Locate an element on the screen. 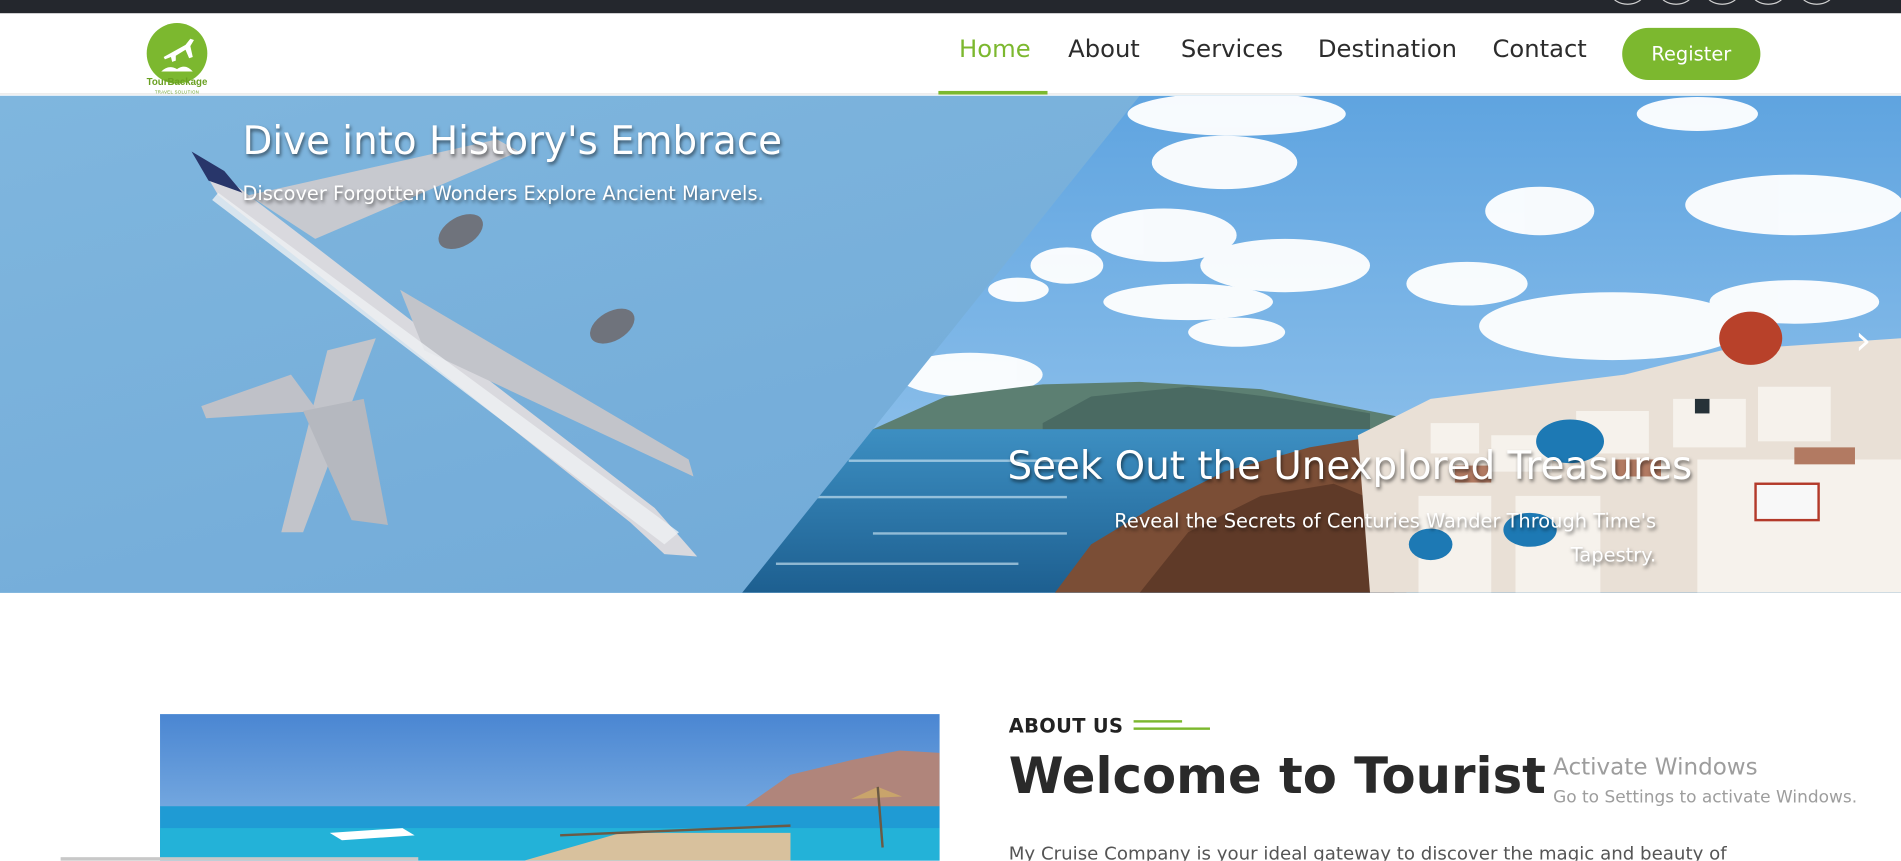 The height and width of the screenshot is (861, 1901). nav-about: About is located at coordinates (1104, 48).